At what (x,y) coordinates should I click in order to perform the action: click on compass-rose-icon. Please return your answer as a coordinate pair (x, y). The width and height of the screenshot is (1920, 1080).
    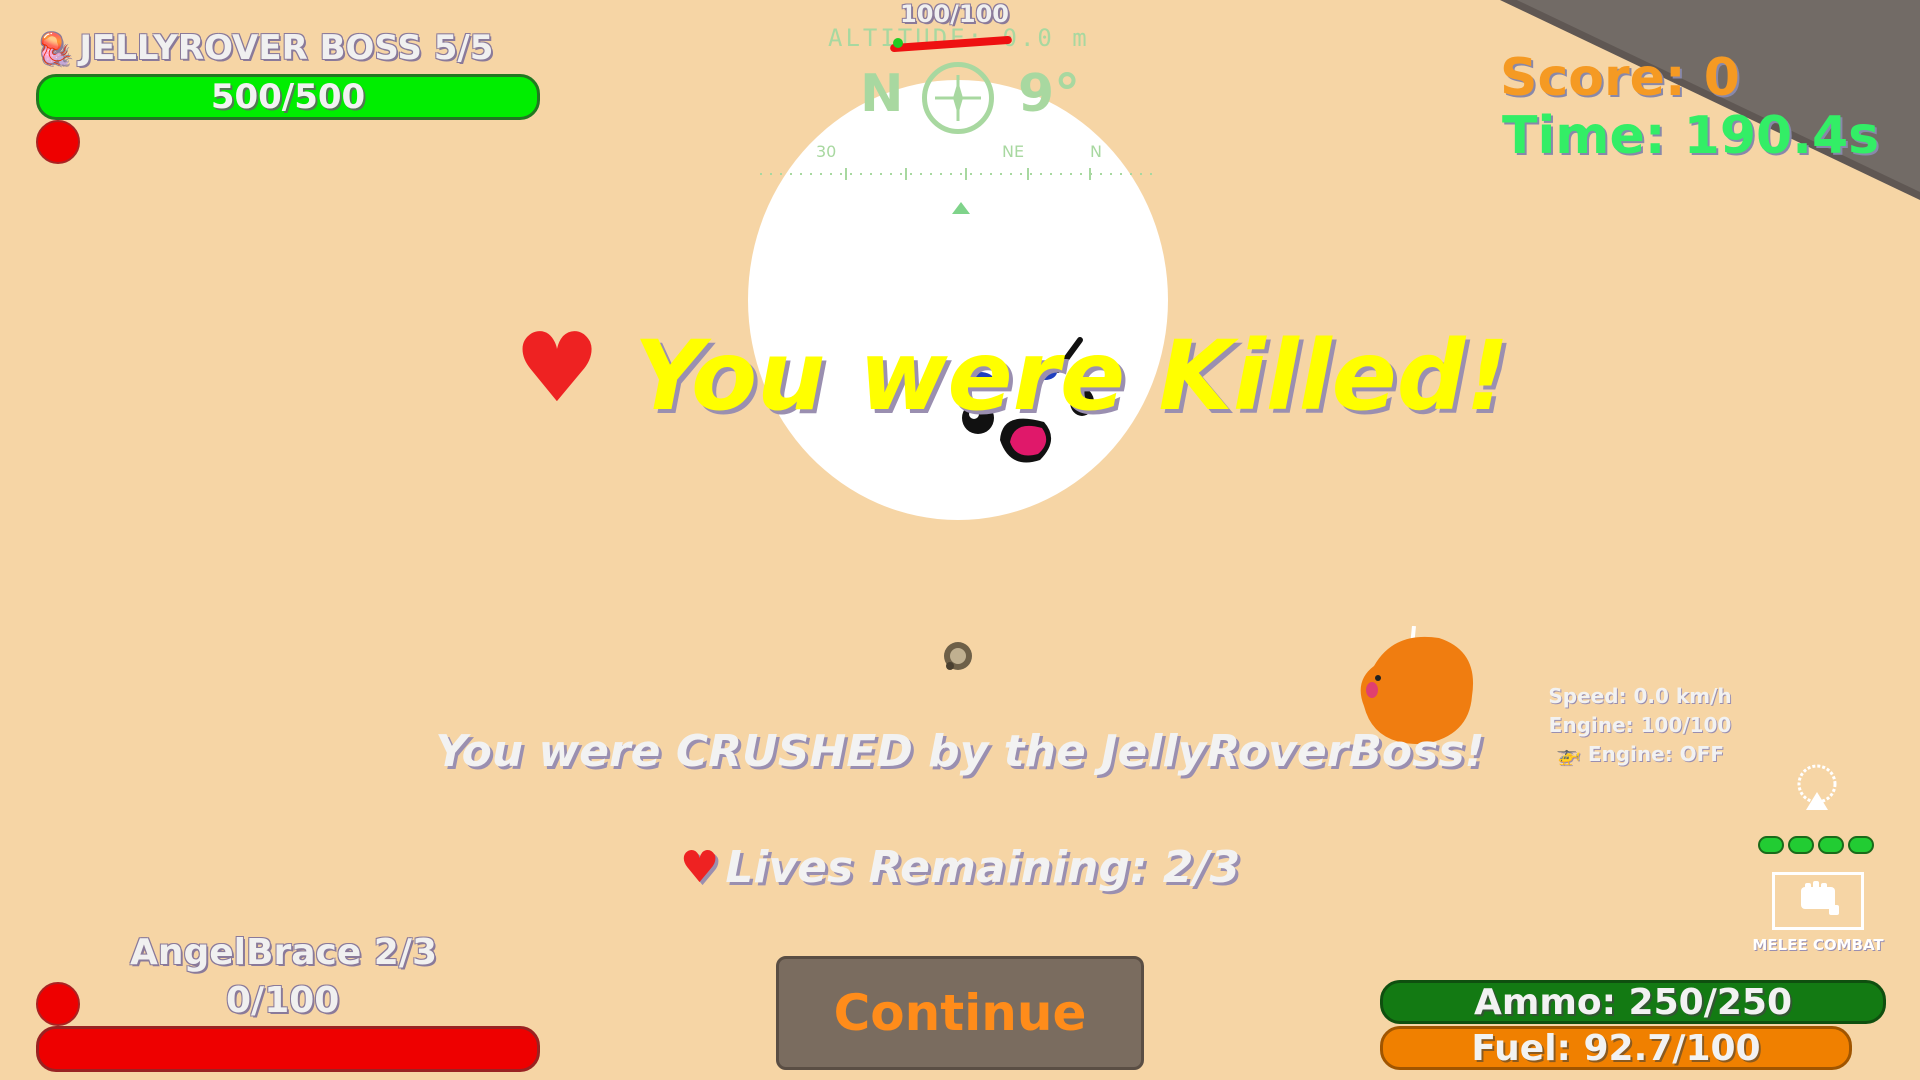
    Looking at the image, I should click on (958, 98).